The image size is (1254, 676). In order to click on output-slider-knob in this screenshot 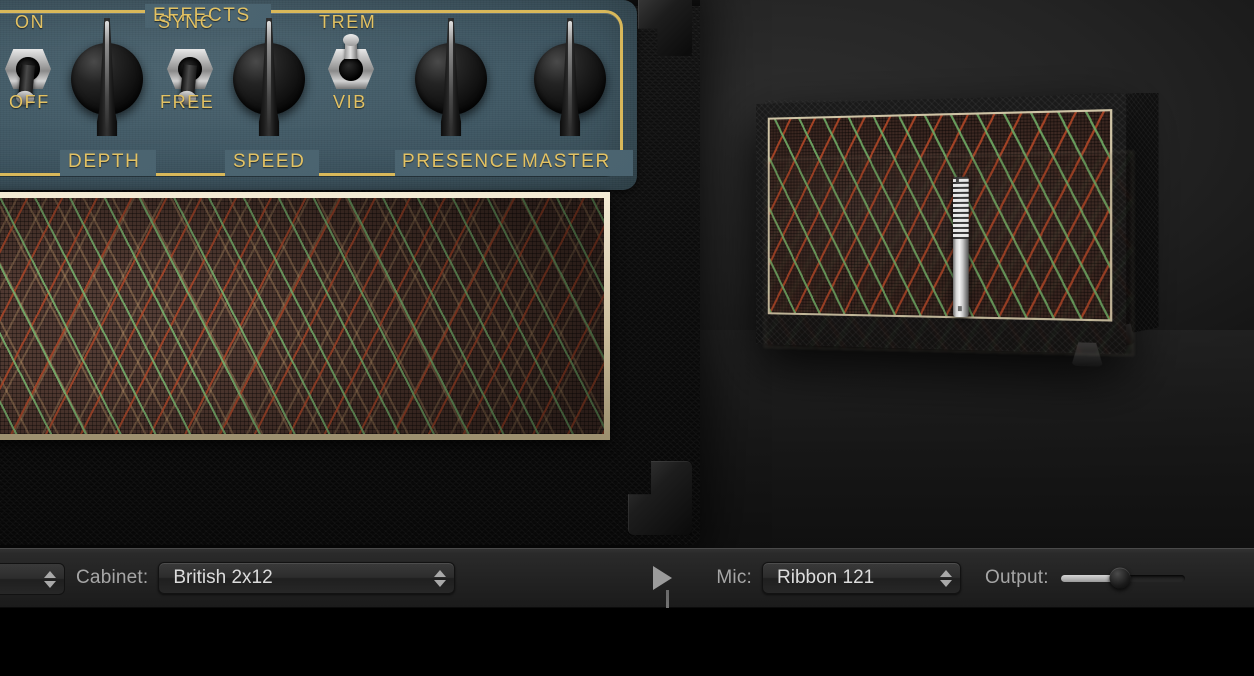, I will do `click(1120, 578)`.